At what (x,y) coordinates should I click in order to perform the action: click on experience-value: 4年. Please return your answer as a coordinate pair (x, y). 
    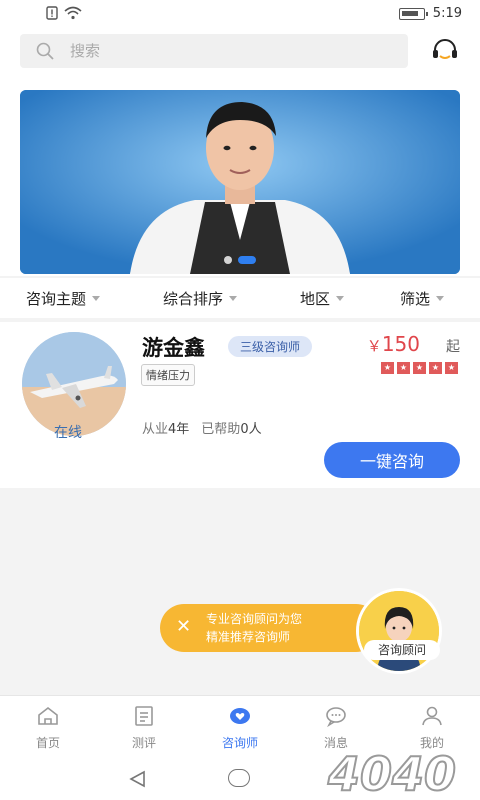
    Looking at the image, I should click on (179, 429).